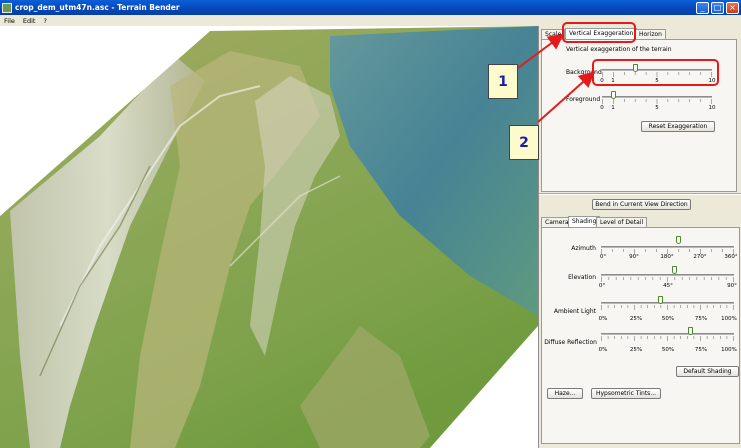 This screenshot has width=741, height=448. What do you see at coordinates (524, 142) in the screenshot?
I see `callout-2: 2` at bounding box center [524, 142].